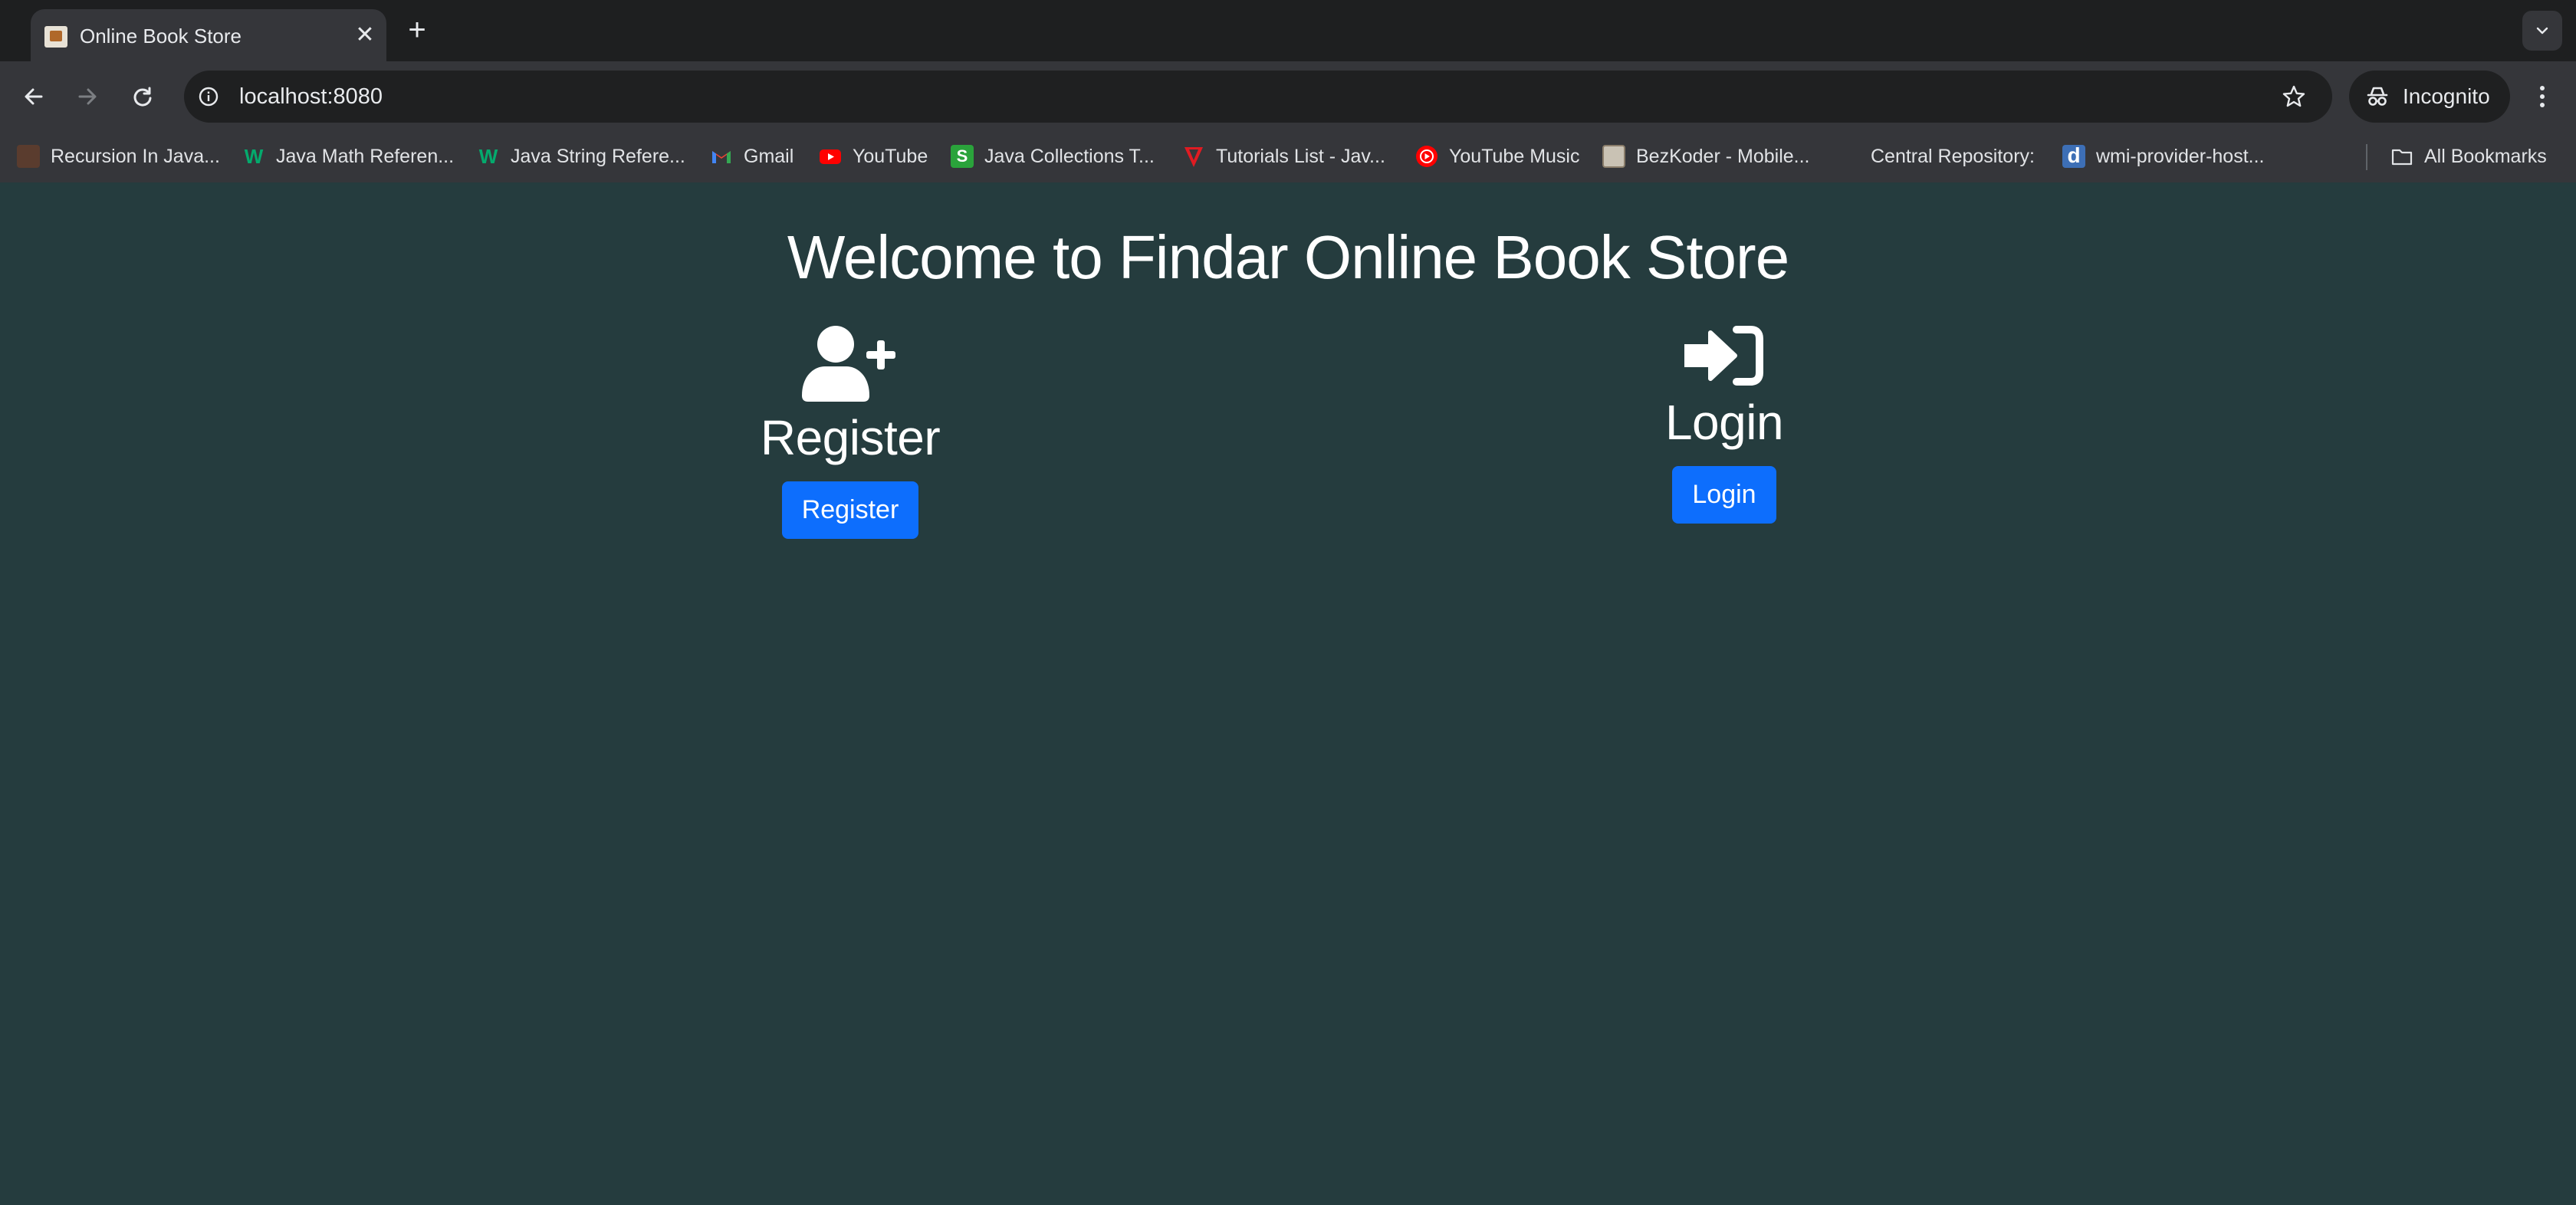 This screenshot has width=2576, height=1205. I want to click on bookmark-label: Central Repository:, so click(1953, 156).